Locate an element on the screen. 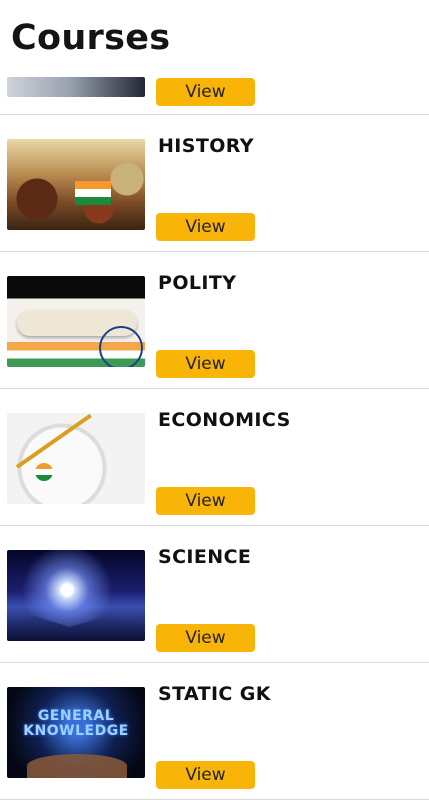  compass-needle-graphic is located at coordinates (53, 441).